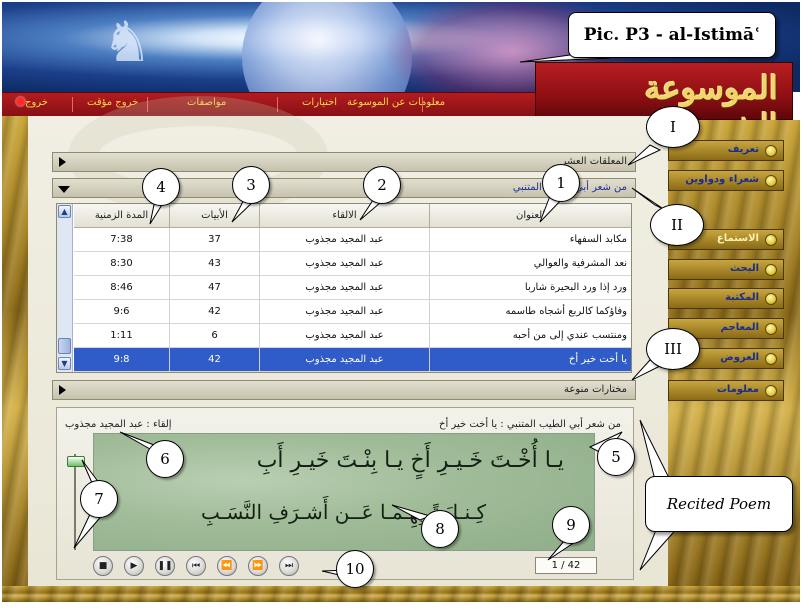 The width and height of the screenshot is (810, 611). Describe the element at coordinates (99, 499) in the screenshot. I see `callout-7: 7` at that location.